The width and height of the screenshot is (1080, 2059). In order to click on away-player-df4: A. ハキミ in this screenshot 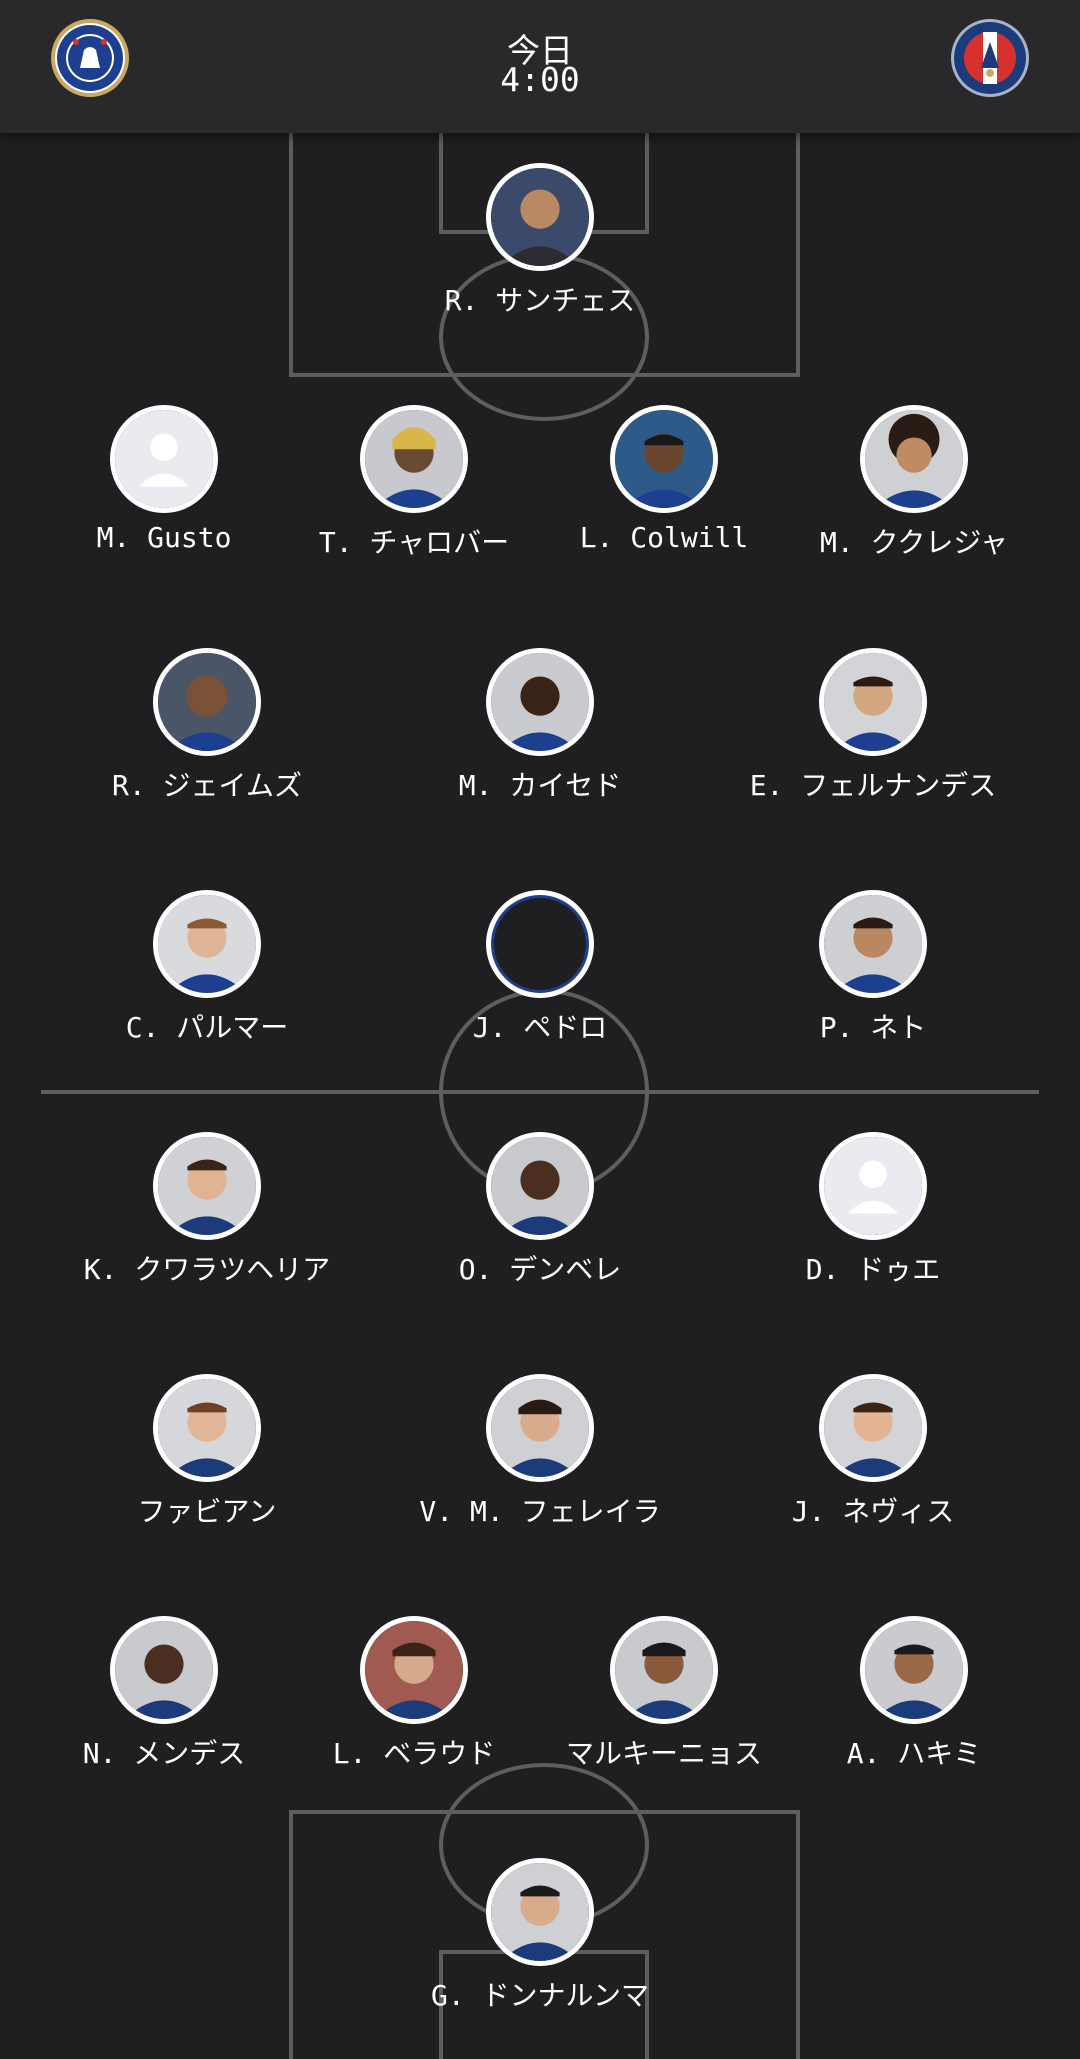, I will do `click(914, 1694)`.